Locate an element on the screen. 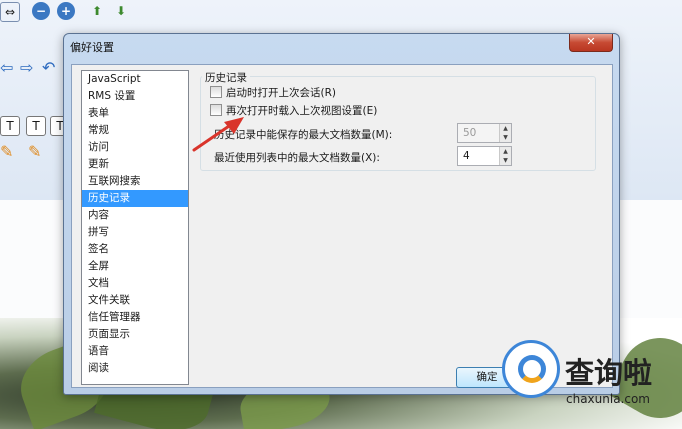 Image resolution: width=682 pixels, height=429 pixels. open-last-session-checkbox is located at coordinates (216, 92).